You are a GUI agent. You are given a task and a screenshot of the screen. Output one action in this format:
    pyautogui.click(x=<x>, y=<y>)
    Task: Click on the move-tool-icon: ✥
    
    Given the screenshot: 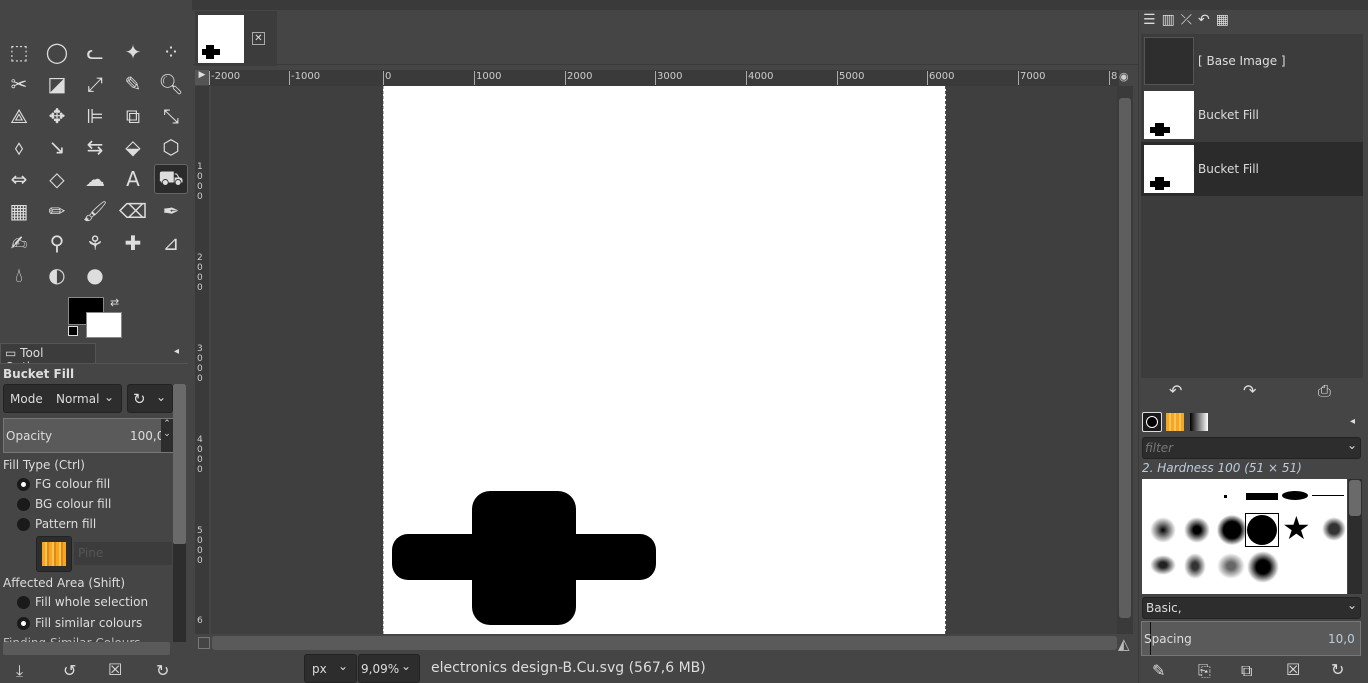 What is the action you would take?
    pyautogui.click(x=57, y=116)
    